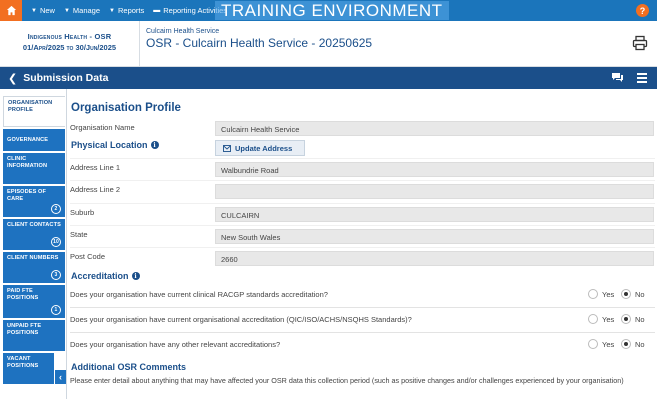 This screenshot has height=399, width=657. Describe the element at coordinates (434, 258) in the screenshot. I see `postcode-field: 2660` at that location.